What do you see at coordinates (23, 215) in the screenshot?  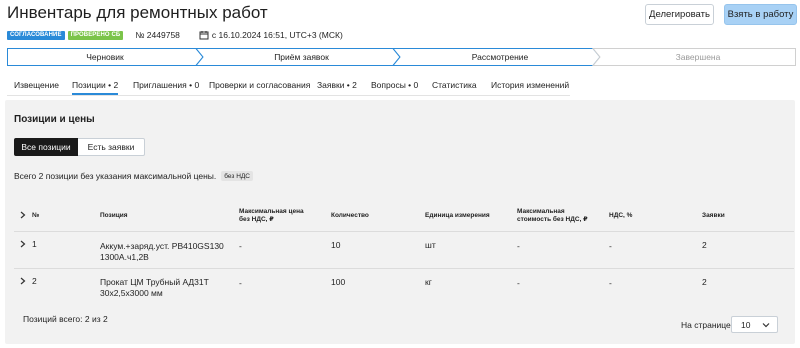 I see `expand-all-chevron-icon` at bounding box center [23, 215].